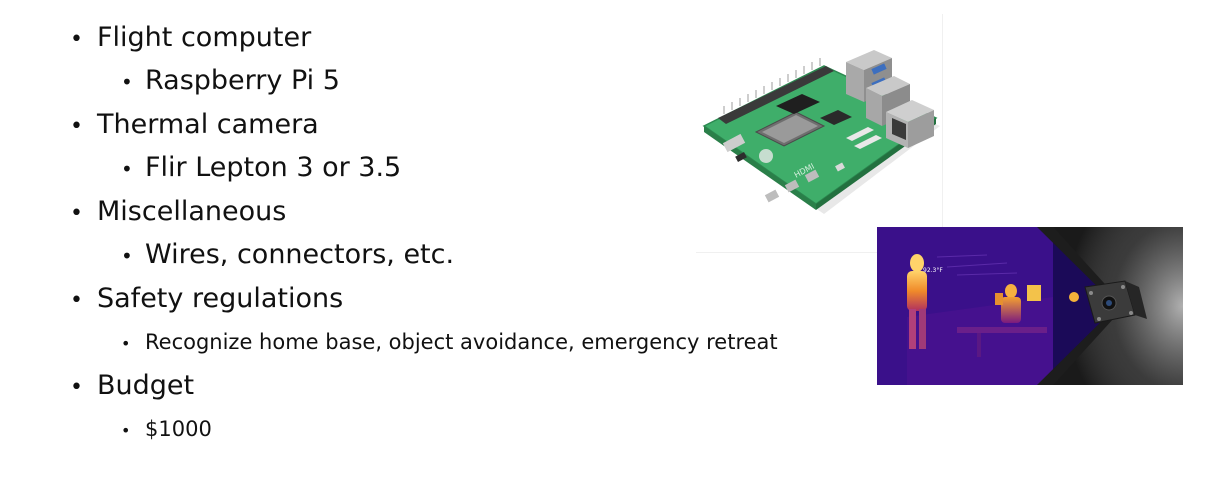  I want to click on raspberry-pi-image: HDMI, so click(819, 133).